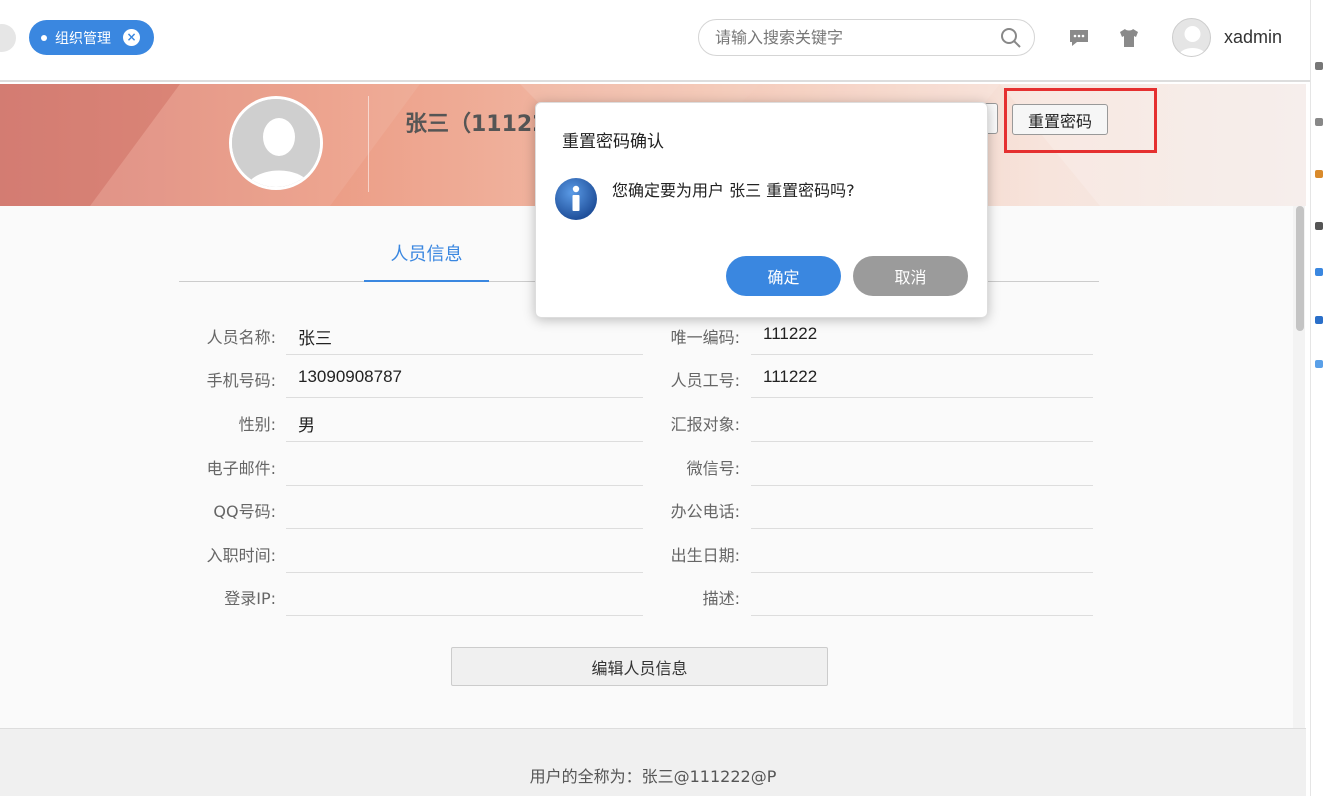 This screenshot has height=796, width=1329. I want to click on field-value-unique-code: 111222, so click(922, 333).